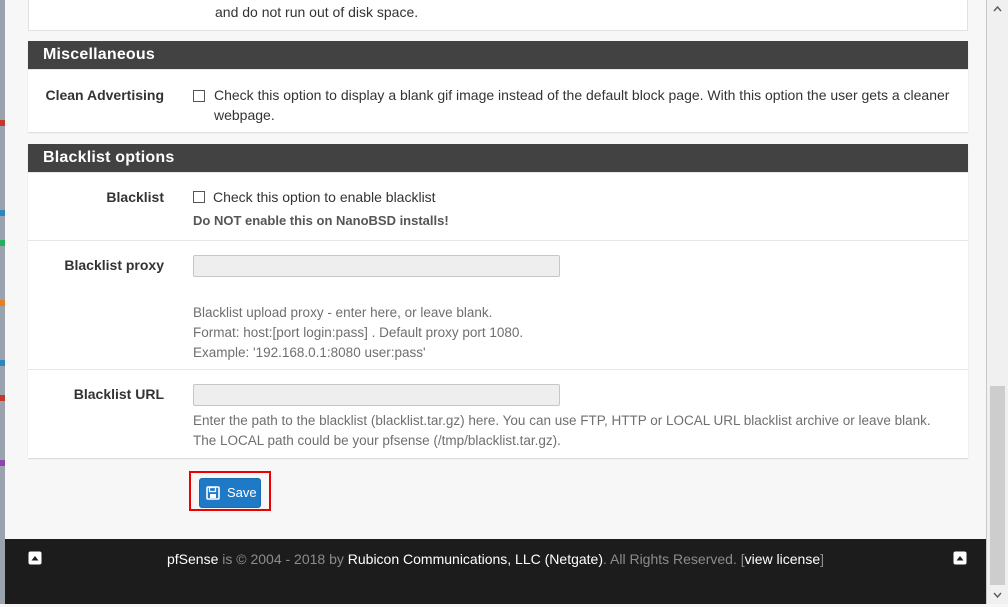 The width and height of the screenshot is (1008, 607). Describe the element at coordinates (498, 55) in the screenshot. I see `miscellaneous-heading: Miscellaneous` at that location.